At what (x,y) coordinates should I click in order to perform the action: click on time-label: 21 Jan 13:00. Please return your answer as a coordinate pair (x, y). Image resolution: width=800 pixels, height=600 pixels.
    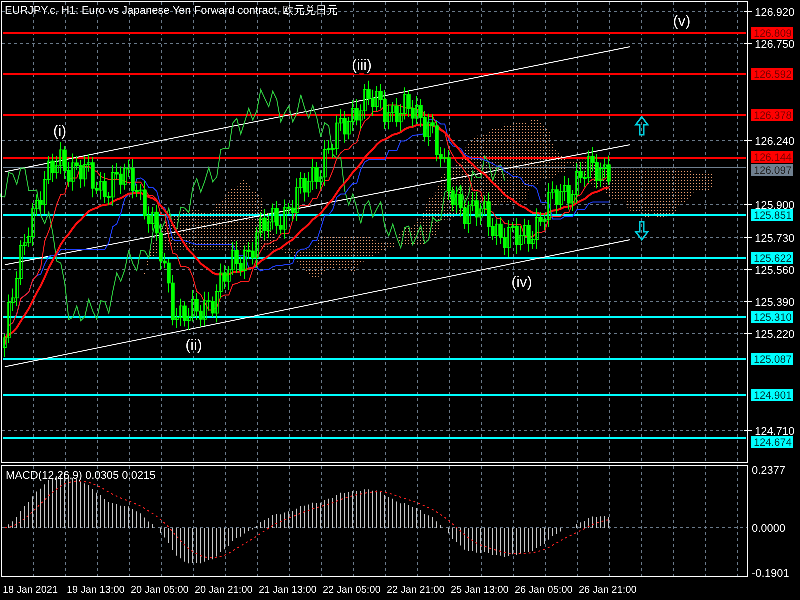
    Looking at the image, I should click on (288, 590).